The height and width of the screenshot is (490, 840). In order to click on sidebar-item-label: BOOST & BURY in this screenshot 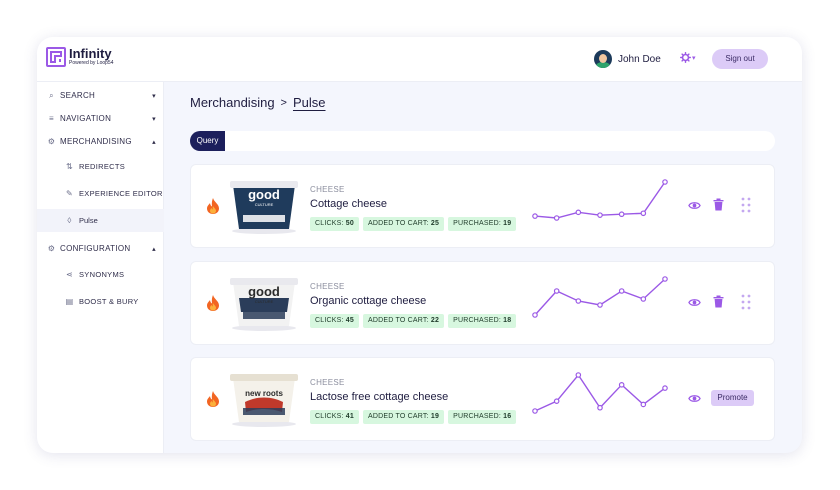, I will do `click(109, 301)`.